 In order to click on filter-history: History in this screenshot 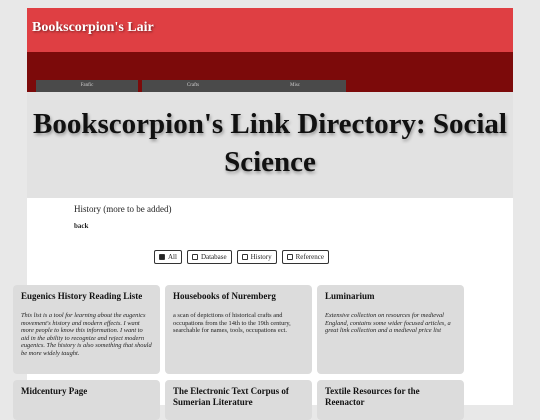, I will do `click(256, 257)`.